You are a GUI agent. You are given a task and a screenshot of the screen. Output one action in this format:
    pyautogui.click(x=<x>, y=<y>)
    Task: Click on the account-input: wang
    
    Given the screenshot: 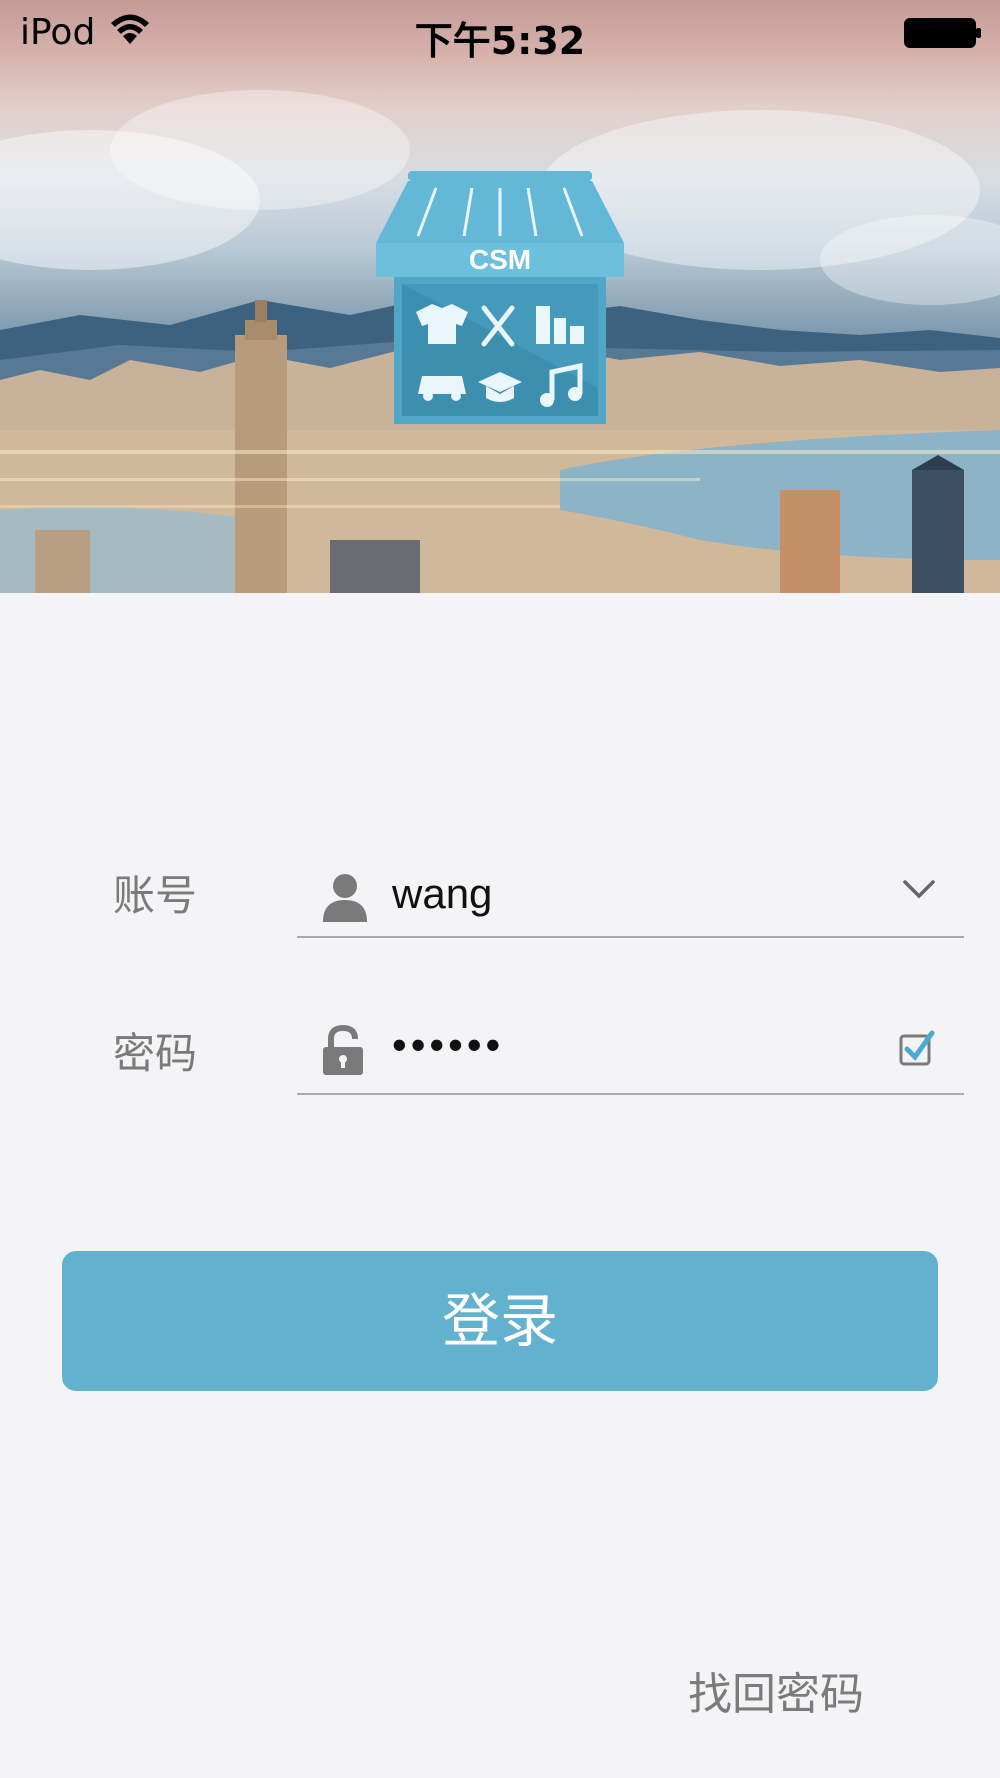 What is the action you would take?
    pyautogui.click(x=442, y=894)
    